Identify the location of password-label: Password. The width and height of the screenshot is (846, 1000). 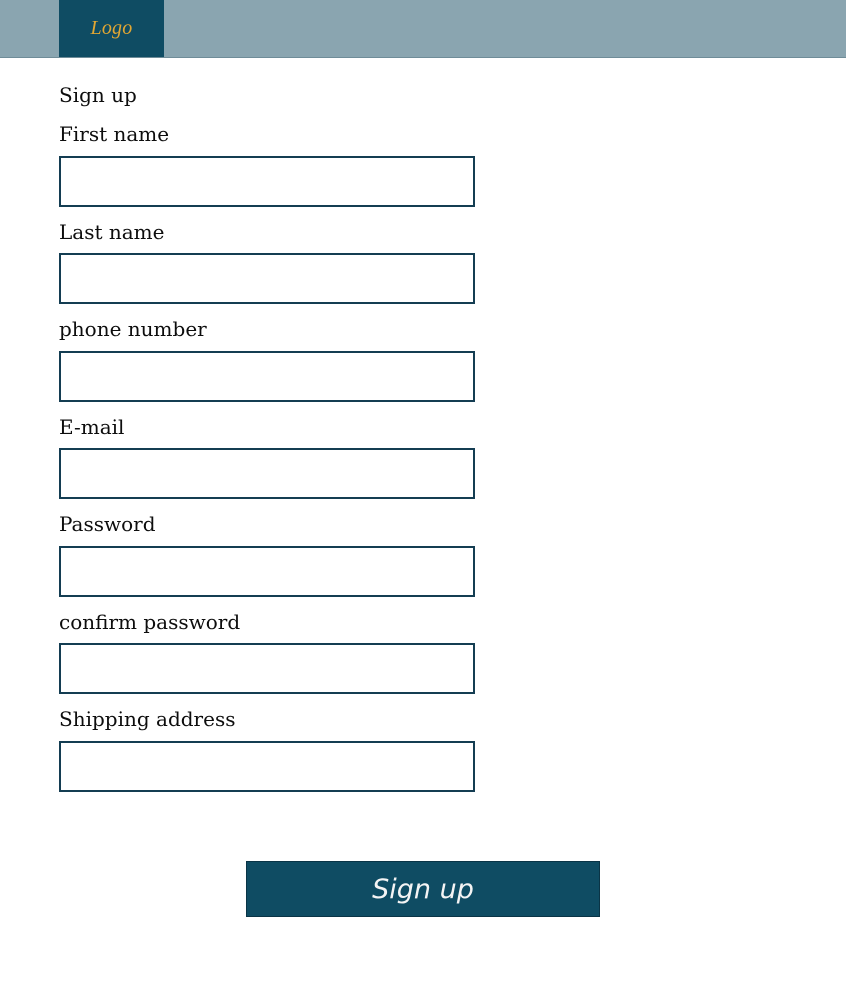
(107, 524).